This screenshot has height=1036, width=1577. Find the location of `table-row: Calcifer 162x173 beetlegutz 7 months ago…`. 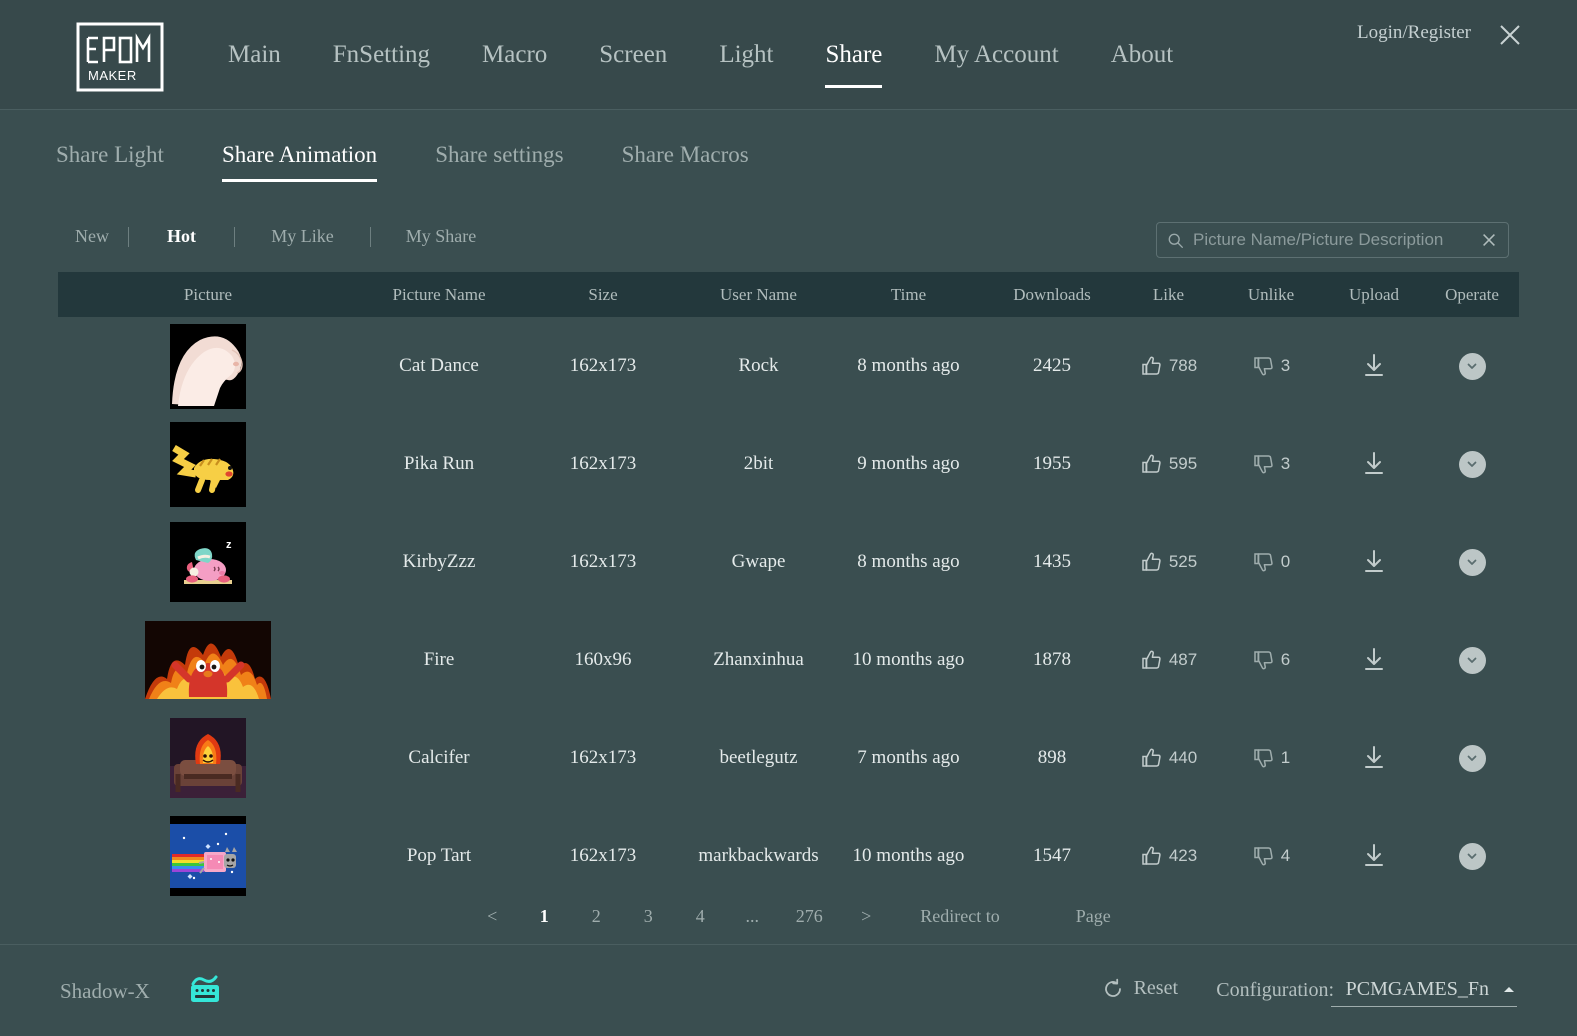

table-row: Calcifer 162x173 beetlegutz 7 months ago… is located at coordinates (788, 758).